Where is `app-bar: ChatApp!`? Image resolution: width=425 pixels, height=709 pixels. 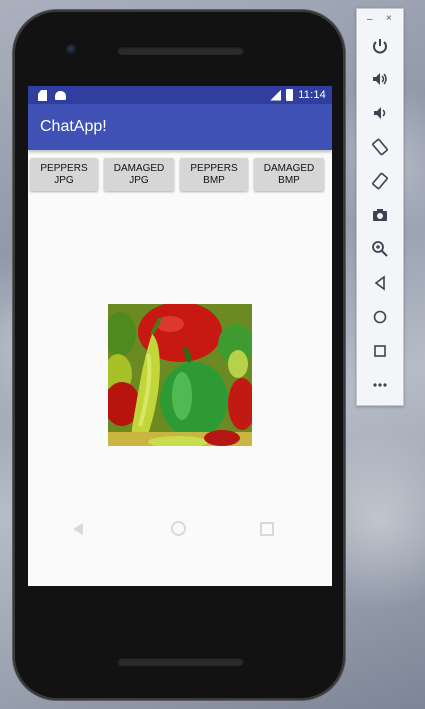 app-bar: ChatApp! is located at coordinates (180, 127).